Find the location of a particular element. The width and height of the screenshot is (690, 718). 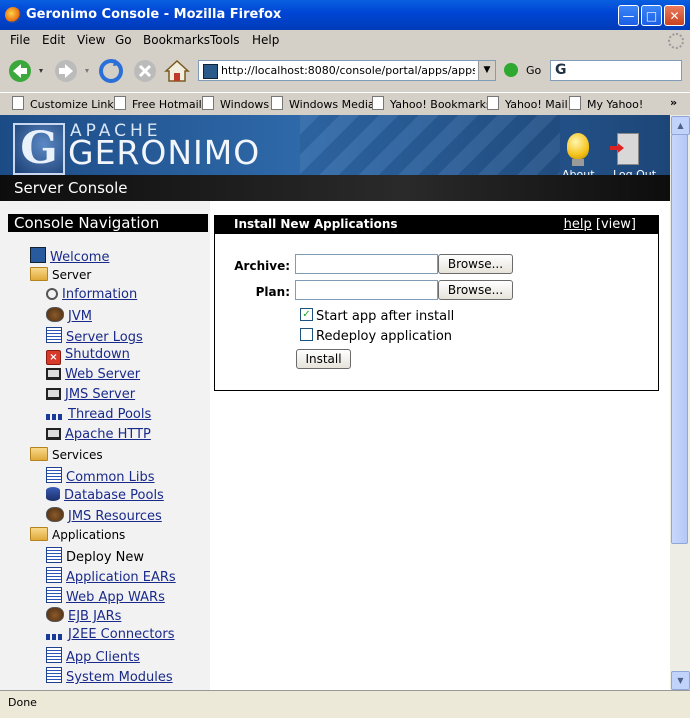

start-app-checkbox: ✓ is located at coordinates (306, 314).